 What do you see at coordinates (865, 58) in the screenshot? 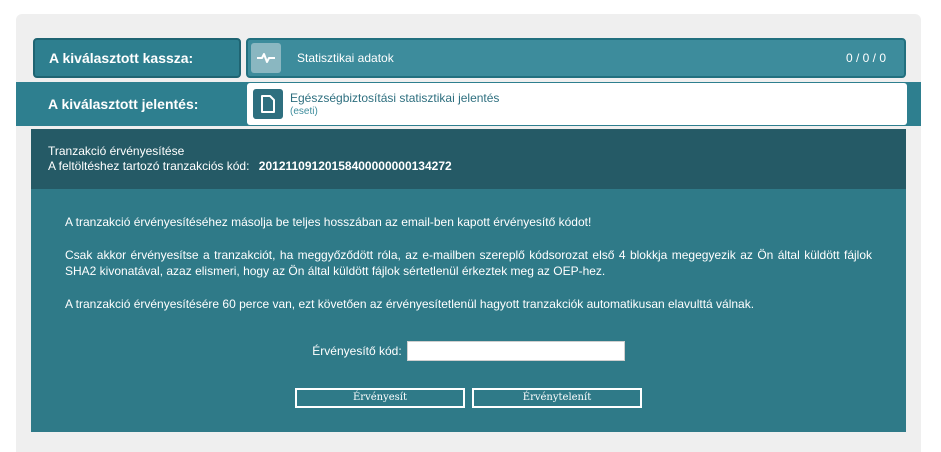
I see `register-counts: 0 / 0 / 0` at bounding box center [865, 58].